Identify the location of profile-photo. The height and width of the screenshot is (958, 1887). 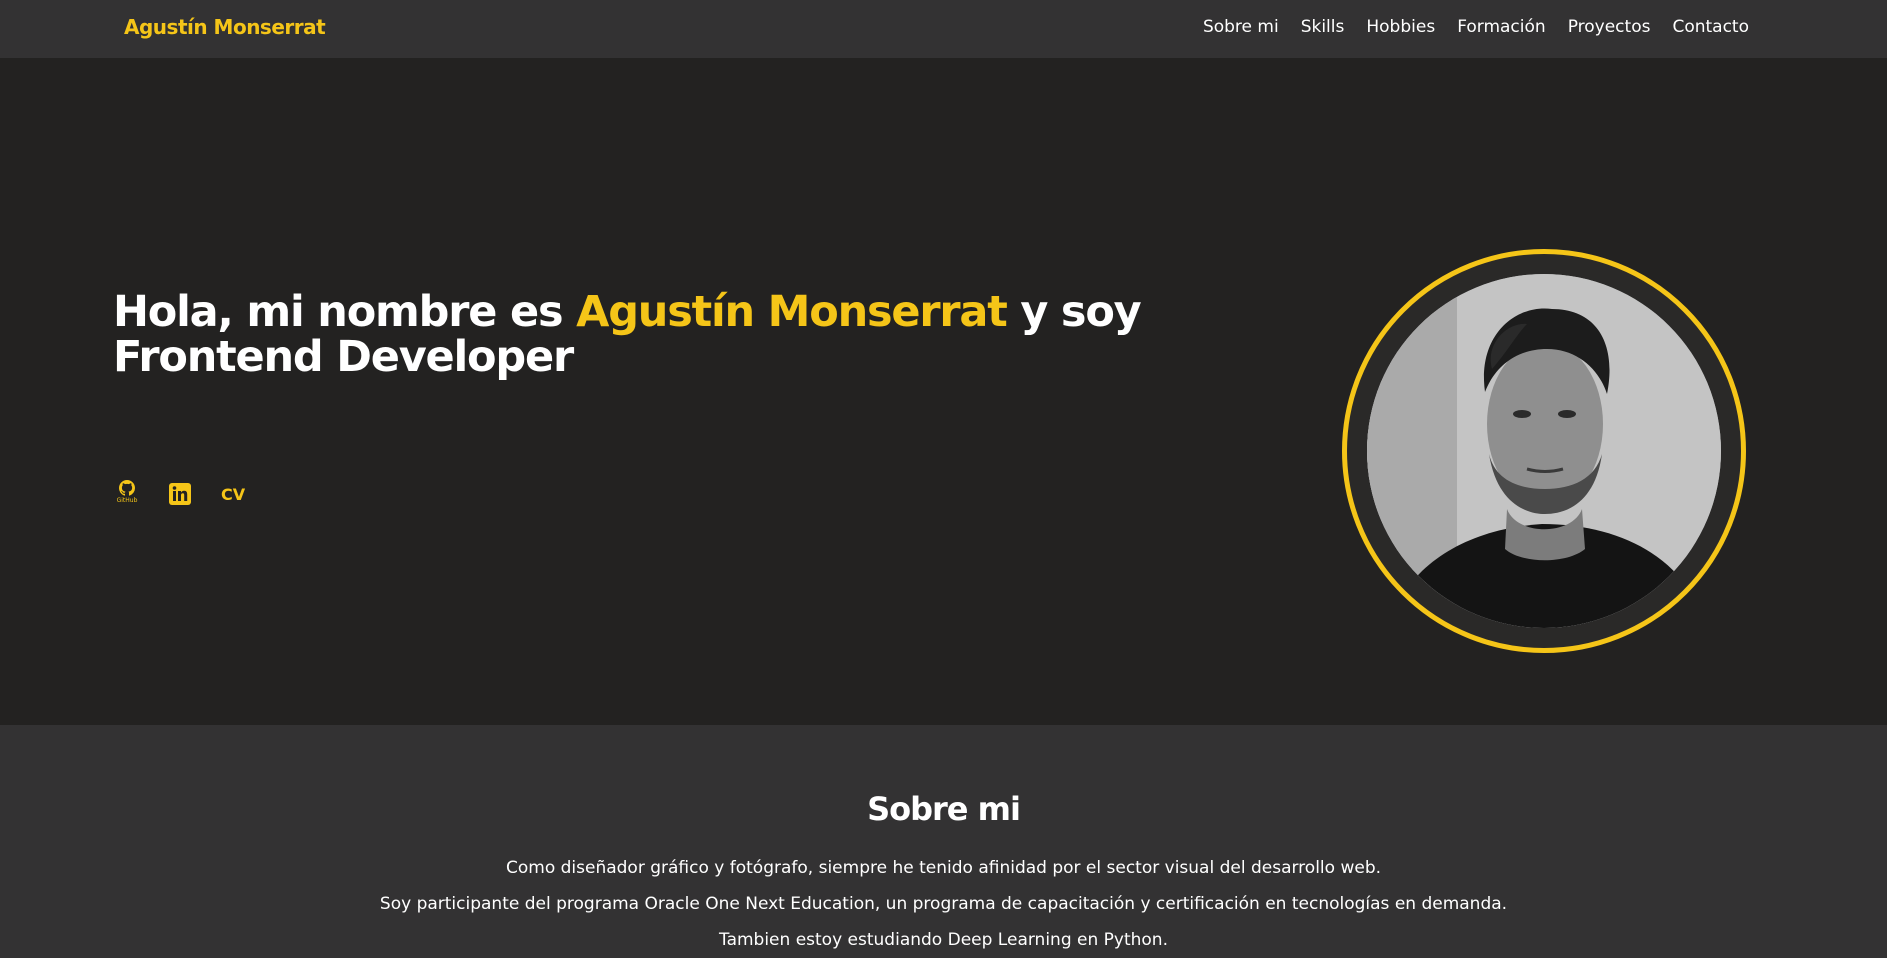
(1544, 451).